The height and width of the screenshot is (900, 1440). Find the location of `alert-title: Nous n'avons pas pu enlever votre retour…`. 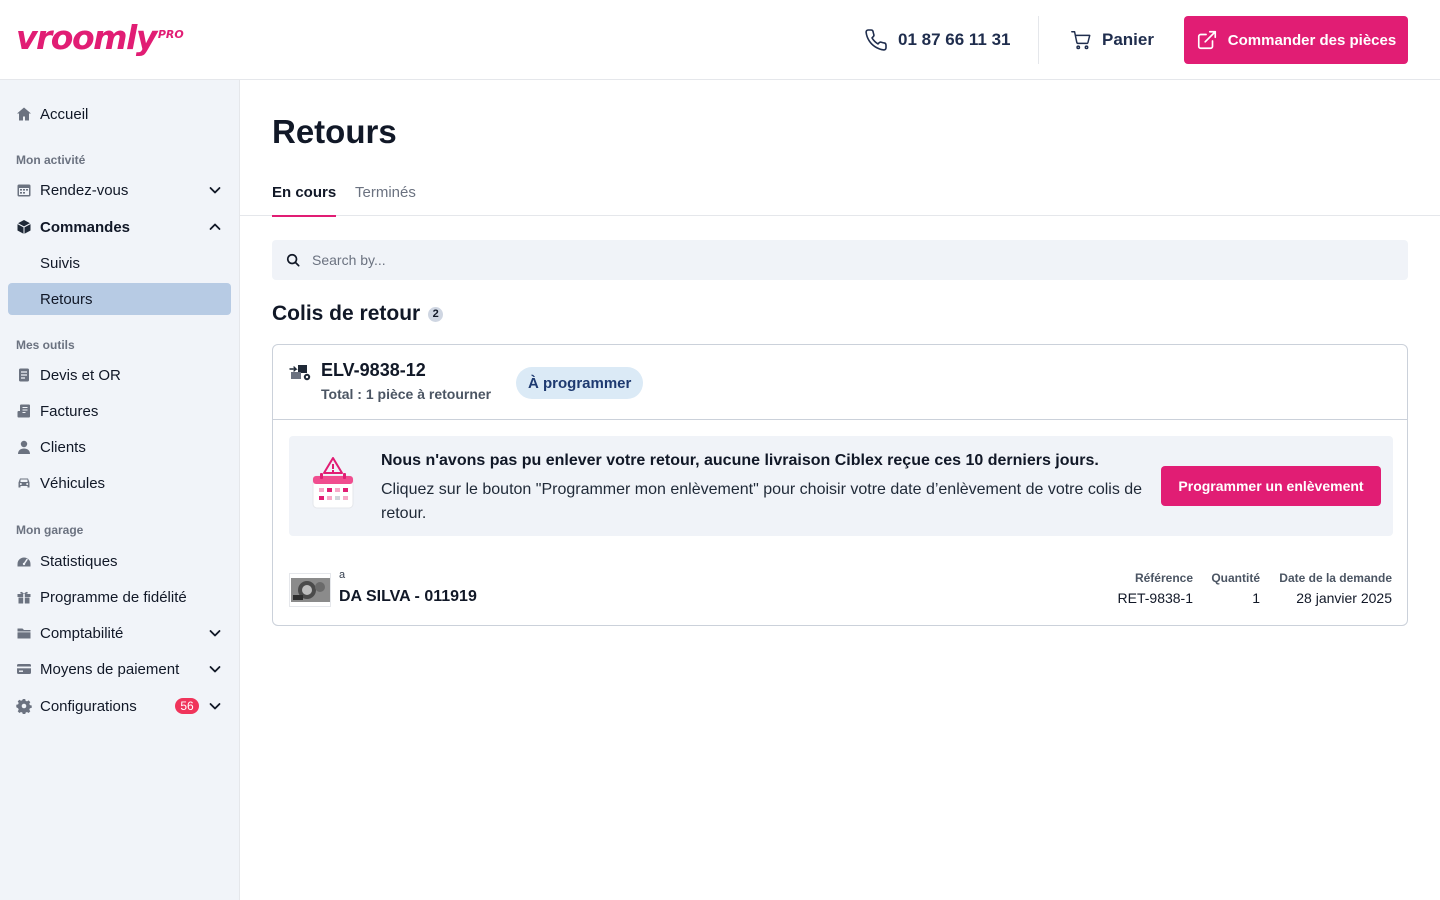

alert-title: Nous n'avons pas pu enlever votre retour… is located at coordinates (740, 460).